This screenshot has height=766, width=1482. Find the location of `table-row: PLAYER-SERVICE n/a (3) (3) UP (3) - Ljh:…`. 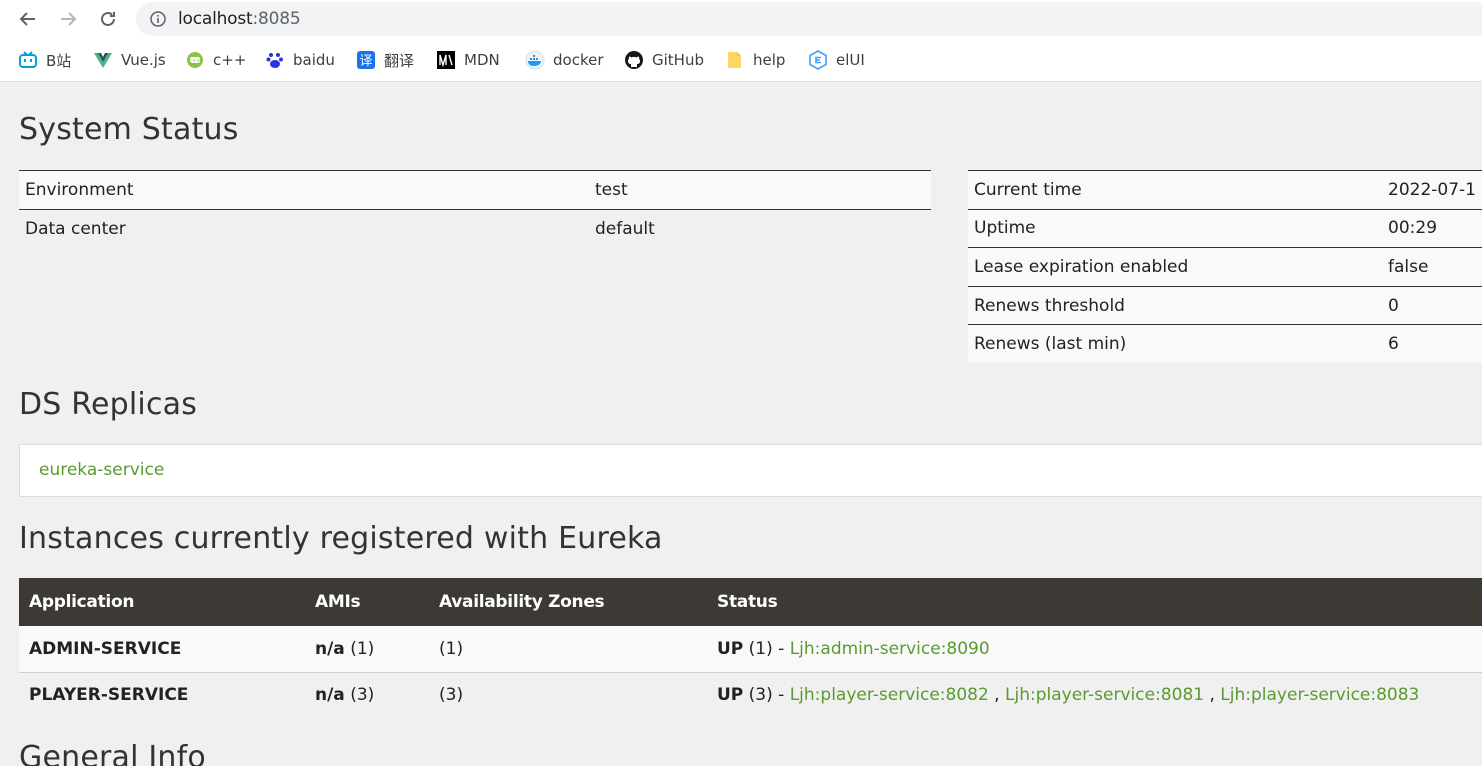

table-row: PLAYER-SERVICE n/a (3) (3) UP (3) - Ljh:… is located at coordinates (750, 695).